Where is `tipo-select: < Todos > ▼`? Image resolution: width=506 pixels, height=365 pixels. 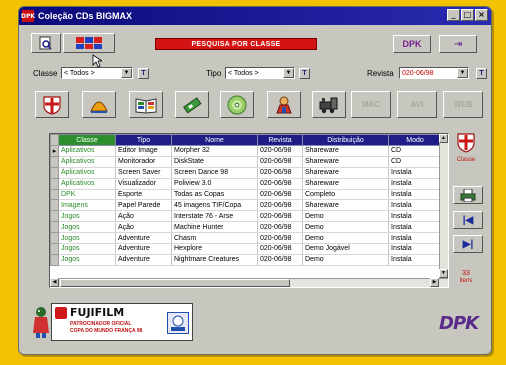
tipo-select: < Todos > ▼ is located at coordinates (260, 73).